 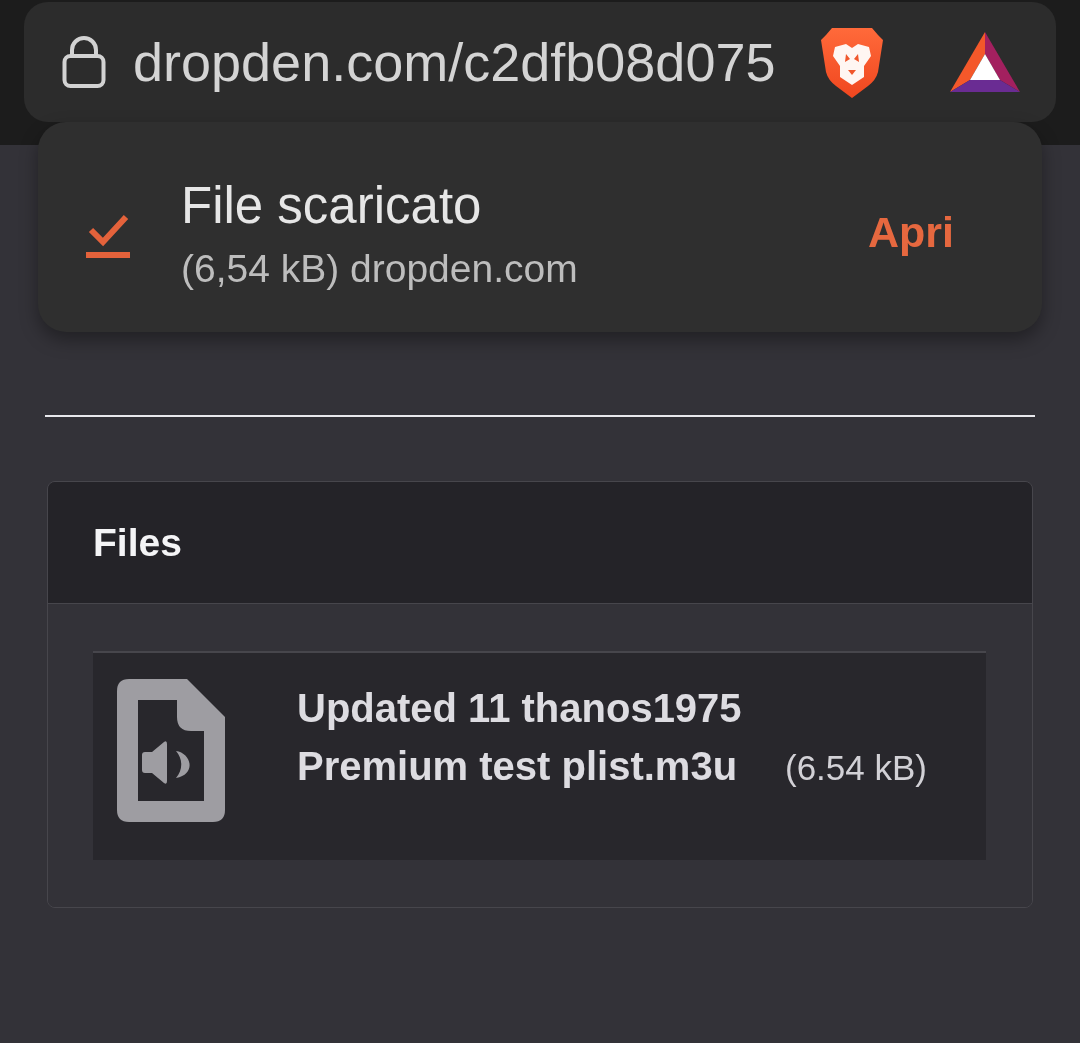 What do you see at coordinates (137, 542) in the screenshot?
I see `card-title: Files` at bounding box center [137, 542].